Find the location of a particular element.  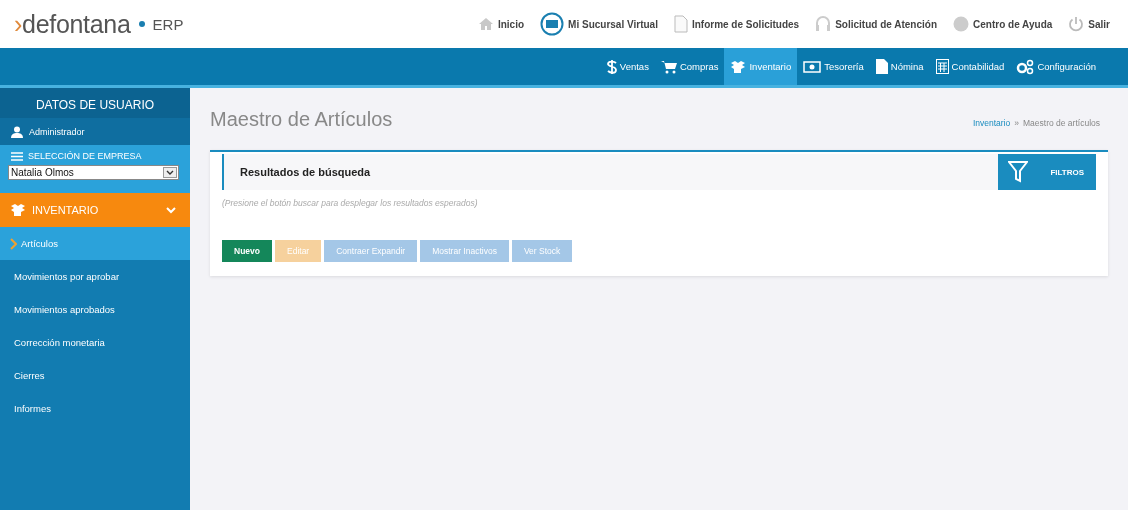

action-button: Nuevo is located at coordinates (247, 251).